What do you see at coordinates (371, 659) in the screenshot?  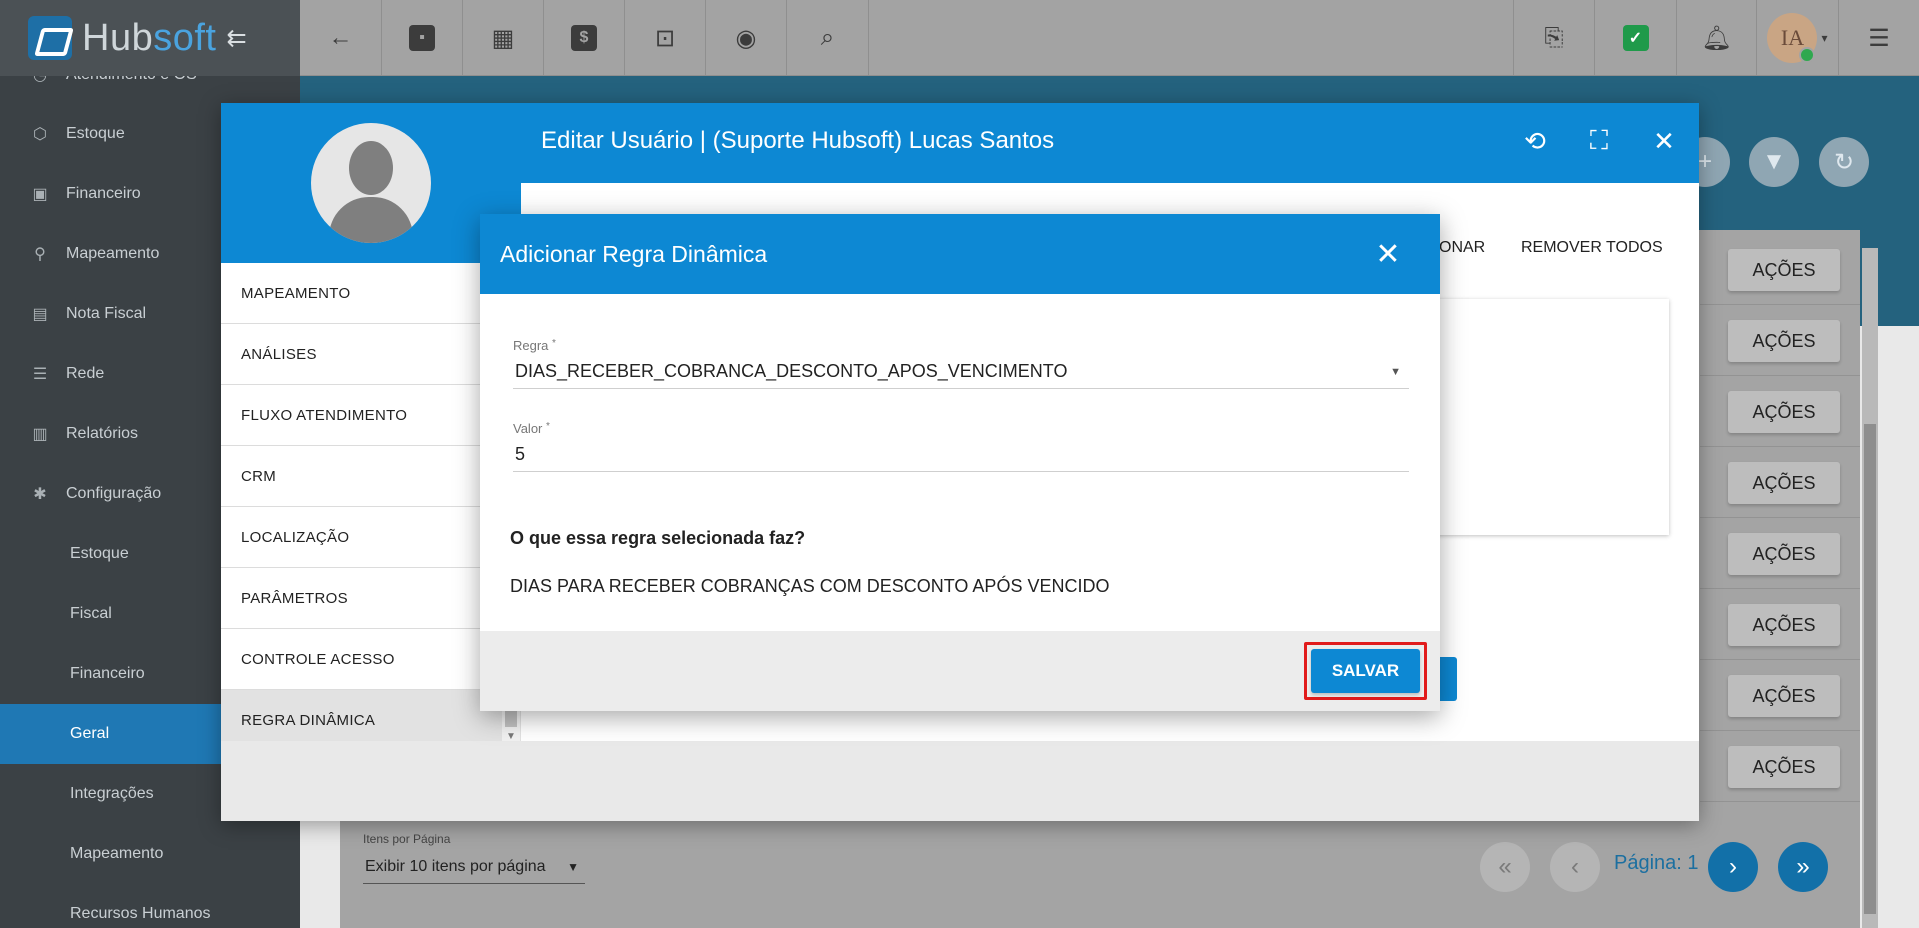 I see `nav-item-controle-acesso: CONTROLE ACESSO` at bounding box center [371, 659].